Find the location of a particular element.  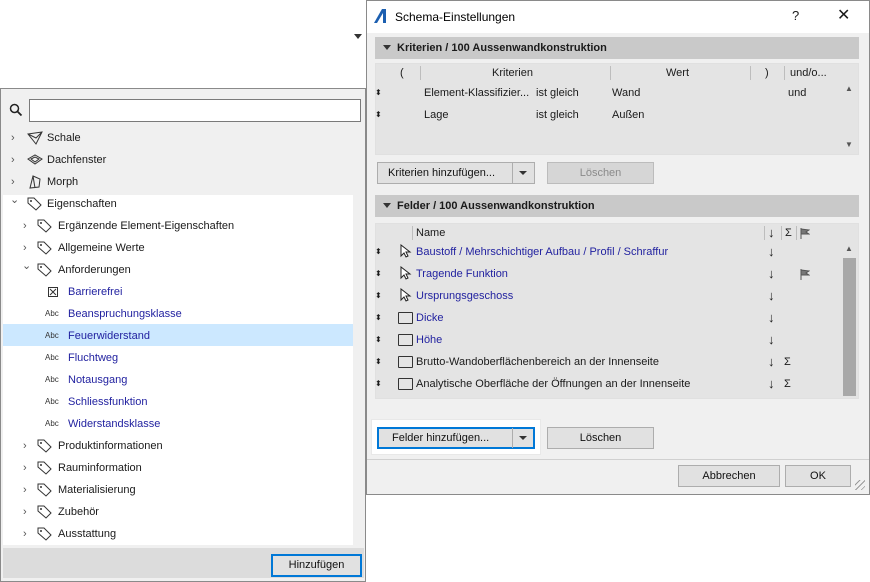

tree-item-barrierefrei: Barrierefrei is located at coordinates (176, 292).